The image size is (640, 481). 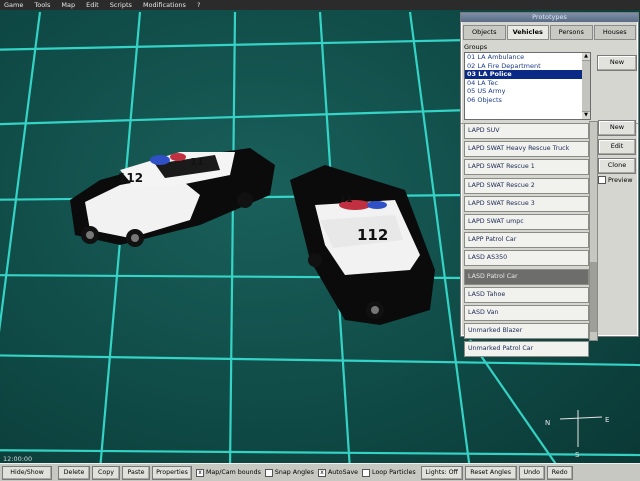 What do you see at coordinates (294, 472) in the screenshot?
I see `snap-angles-label: Snap Angles` at bounding box center [294, 472].